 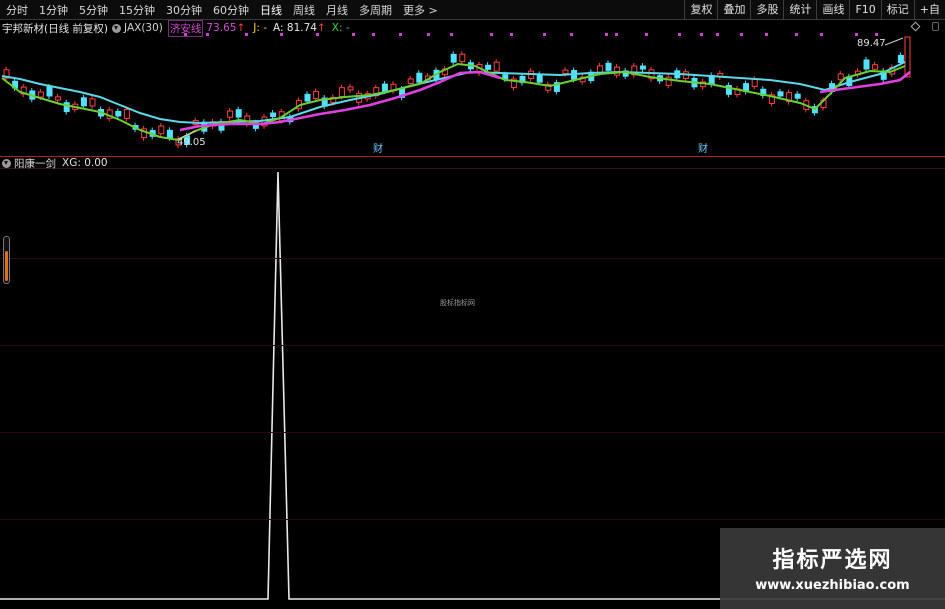 What do you see at coordinates (865, 82) in the screenshot?
I see `jax-line` at bounding box center [865, 82].